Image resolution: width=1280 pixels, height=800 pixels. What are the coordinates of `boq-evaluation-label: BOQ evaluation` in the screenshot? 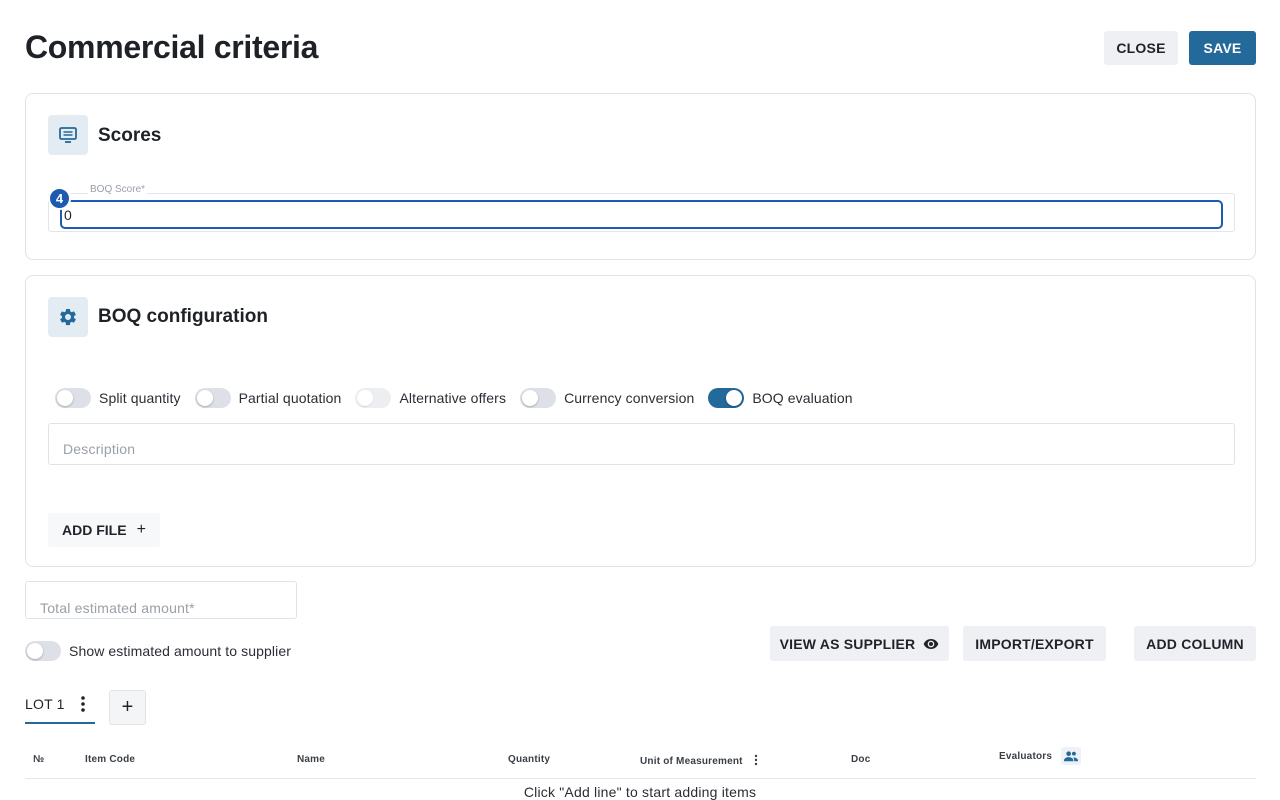 It's located at (802, 398).